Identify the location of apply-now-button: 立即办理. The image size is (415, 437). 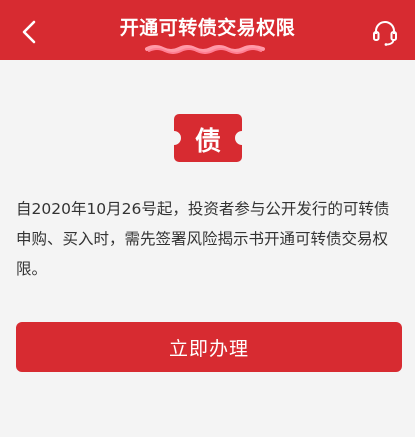
(209, 347).